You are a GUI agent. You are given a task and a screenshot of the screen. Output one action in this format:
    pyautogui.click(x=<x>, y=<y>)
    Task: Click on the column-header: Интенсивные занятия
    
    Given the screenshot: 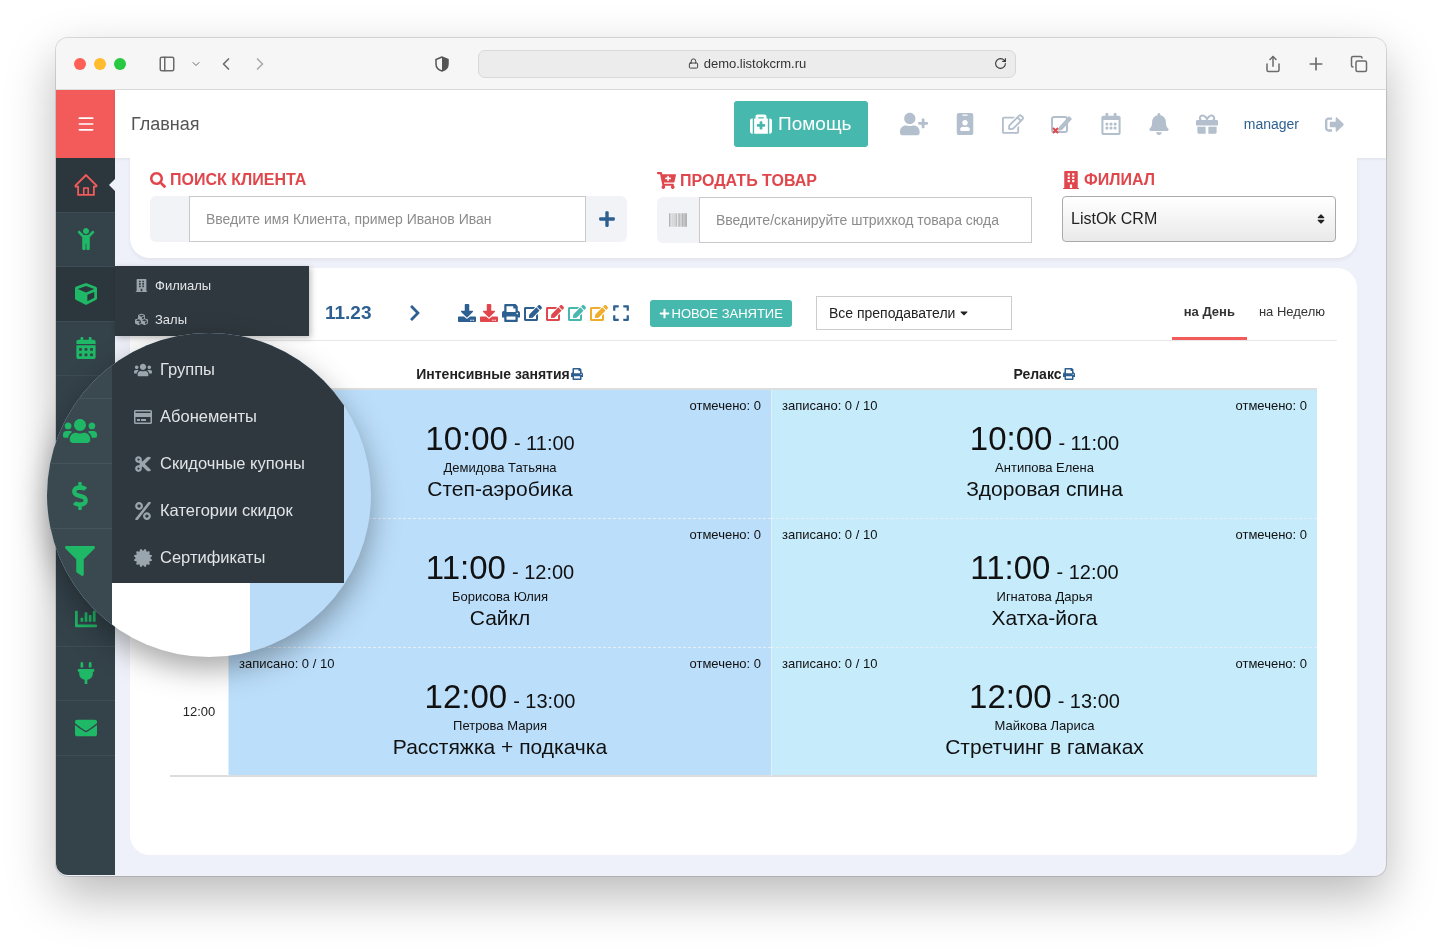 What is the action you would take?
    pyautogui.click(x=493, y=373)
    